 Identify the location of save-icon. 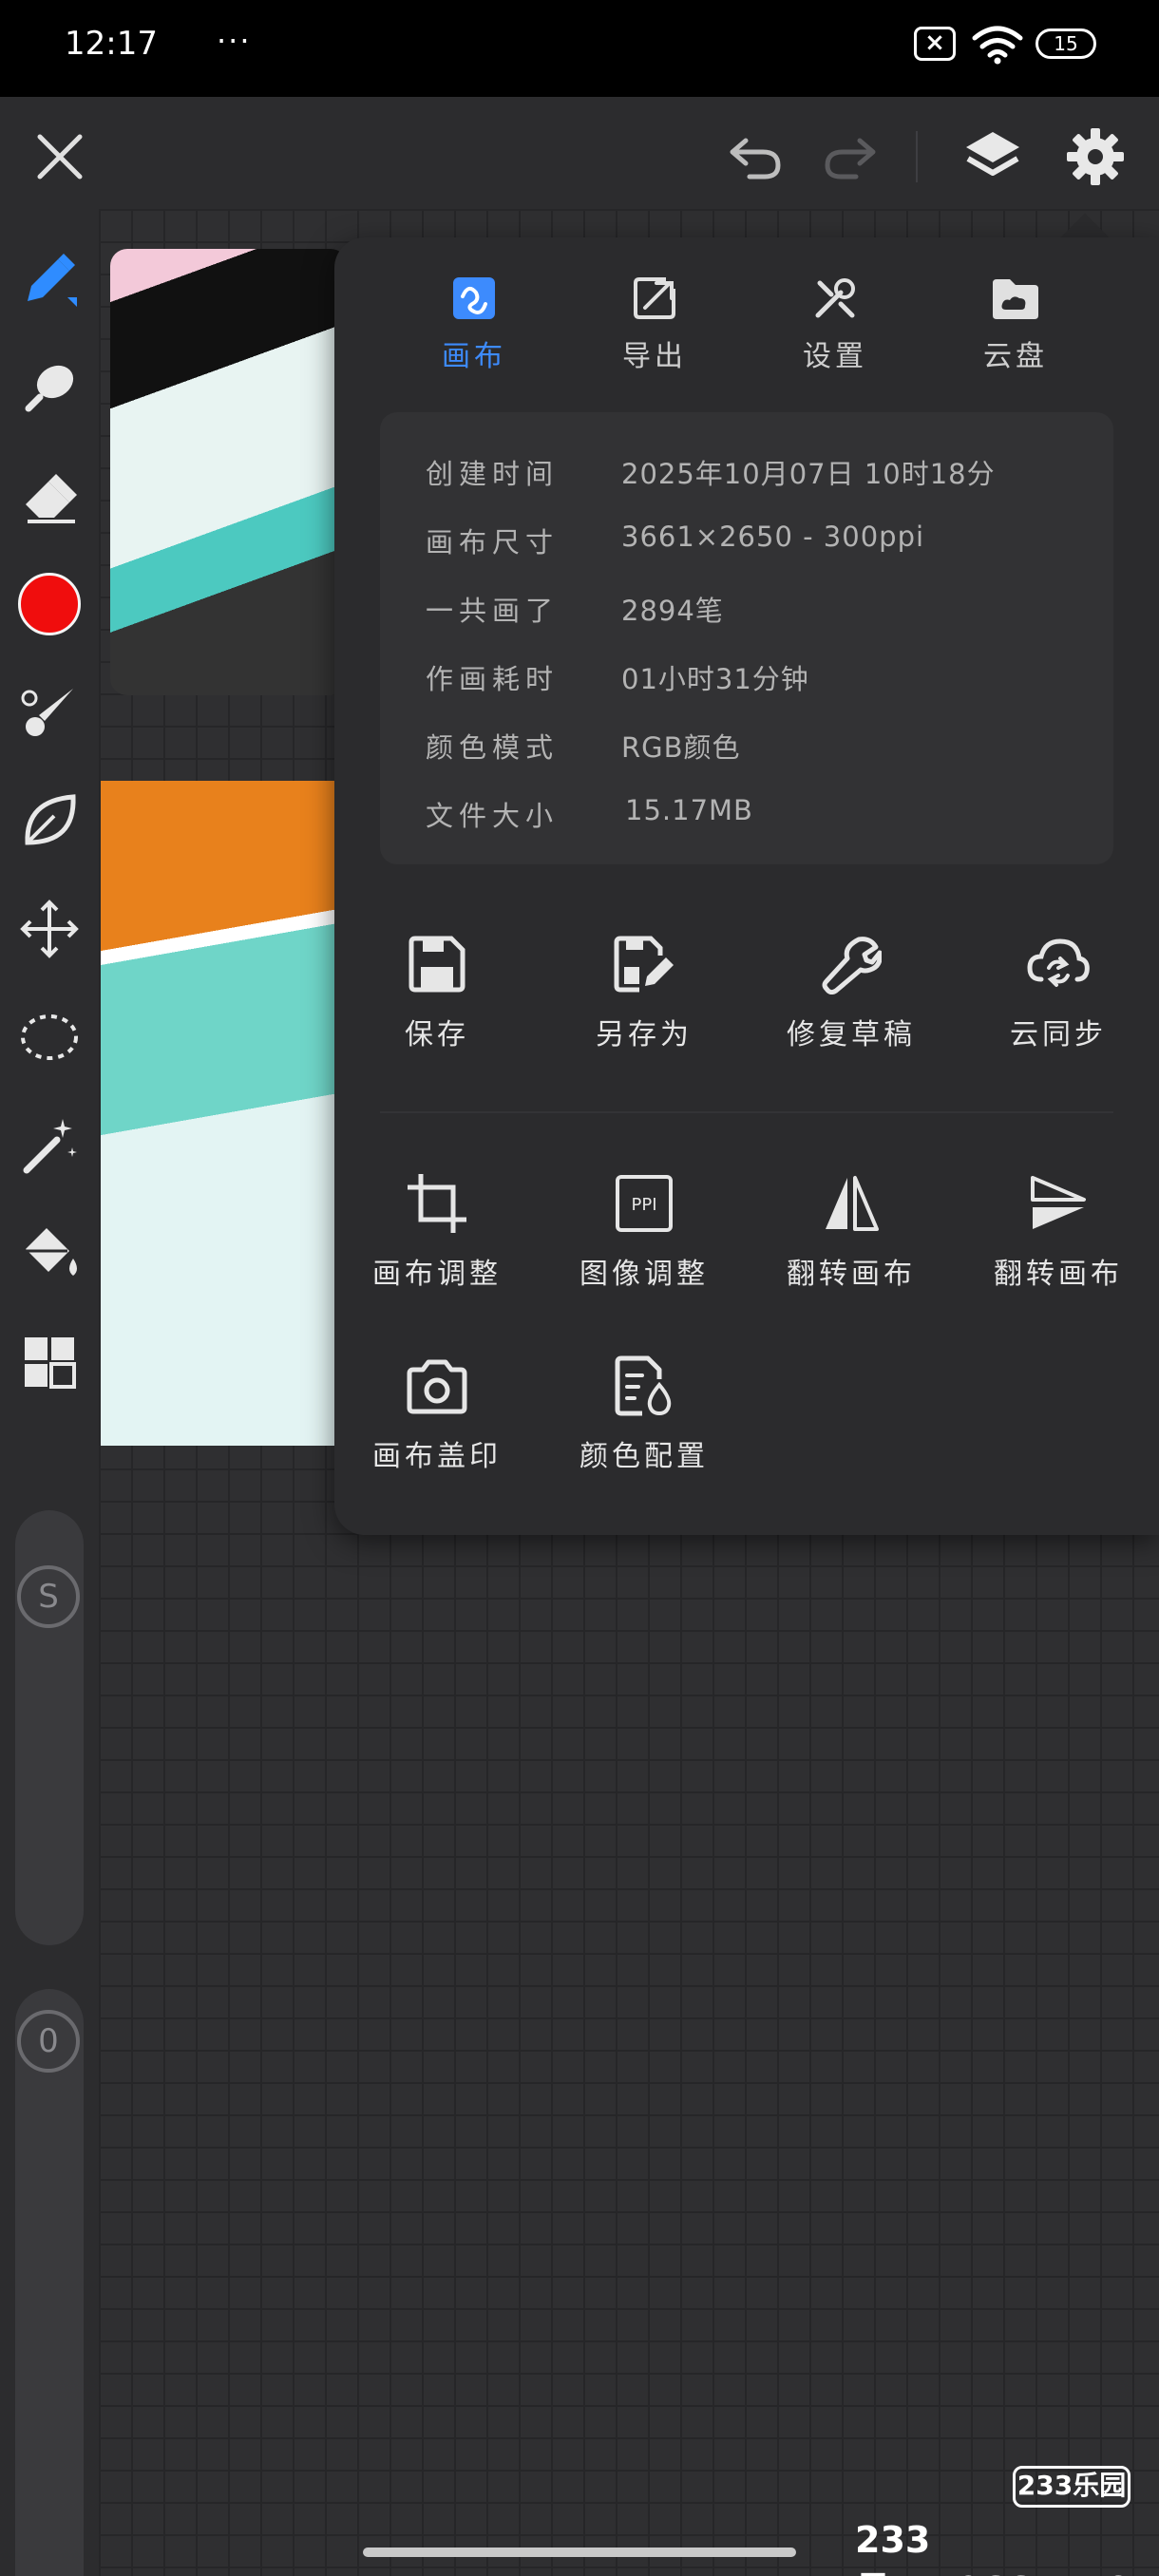
(437, 964).